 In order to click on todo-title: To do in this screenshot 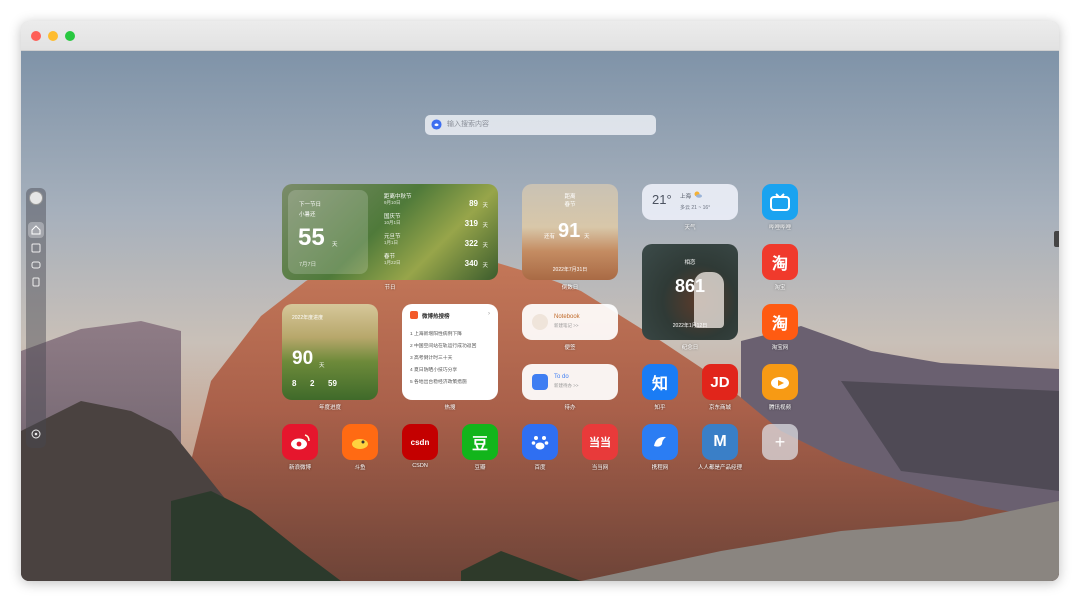, I will do `click(561, 377)`.